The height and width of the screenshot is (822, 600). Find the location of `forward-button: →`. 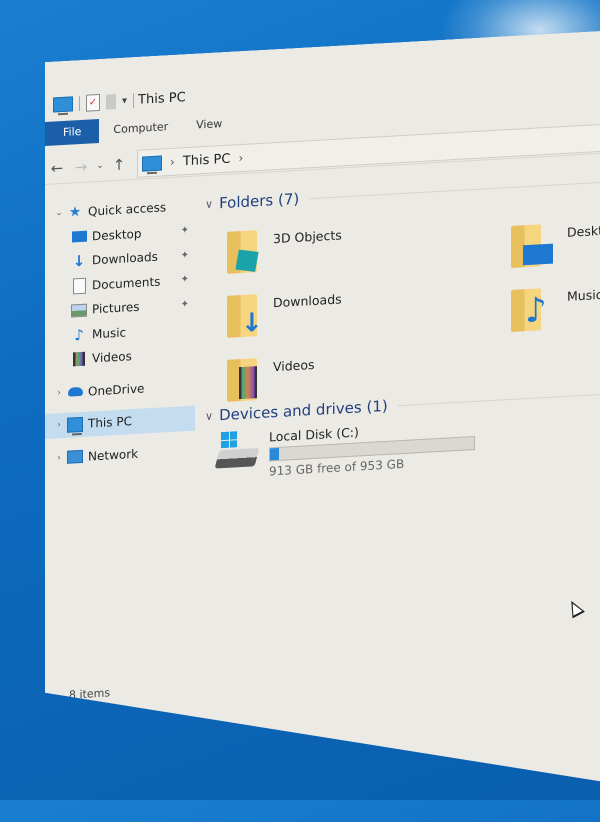

forward-button: → is located at coordinates (81, 166).